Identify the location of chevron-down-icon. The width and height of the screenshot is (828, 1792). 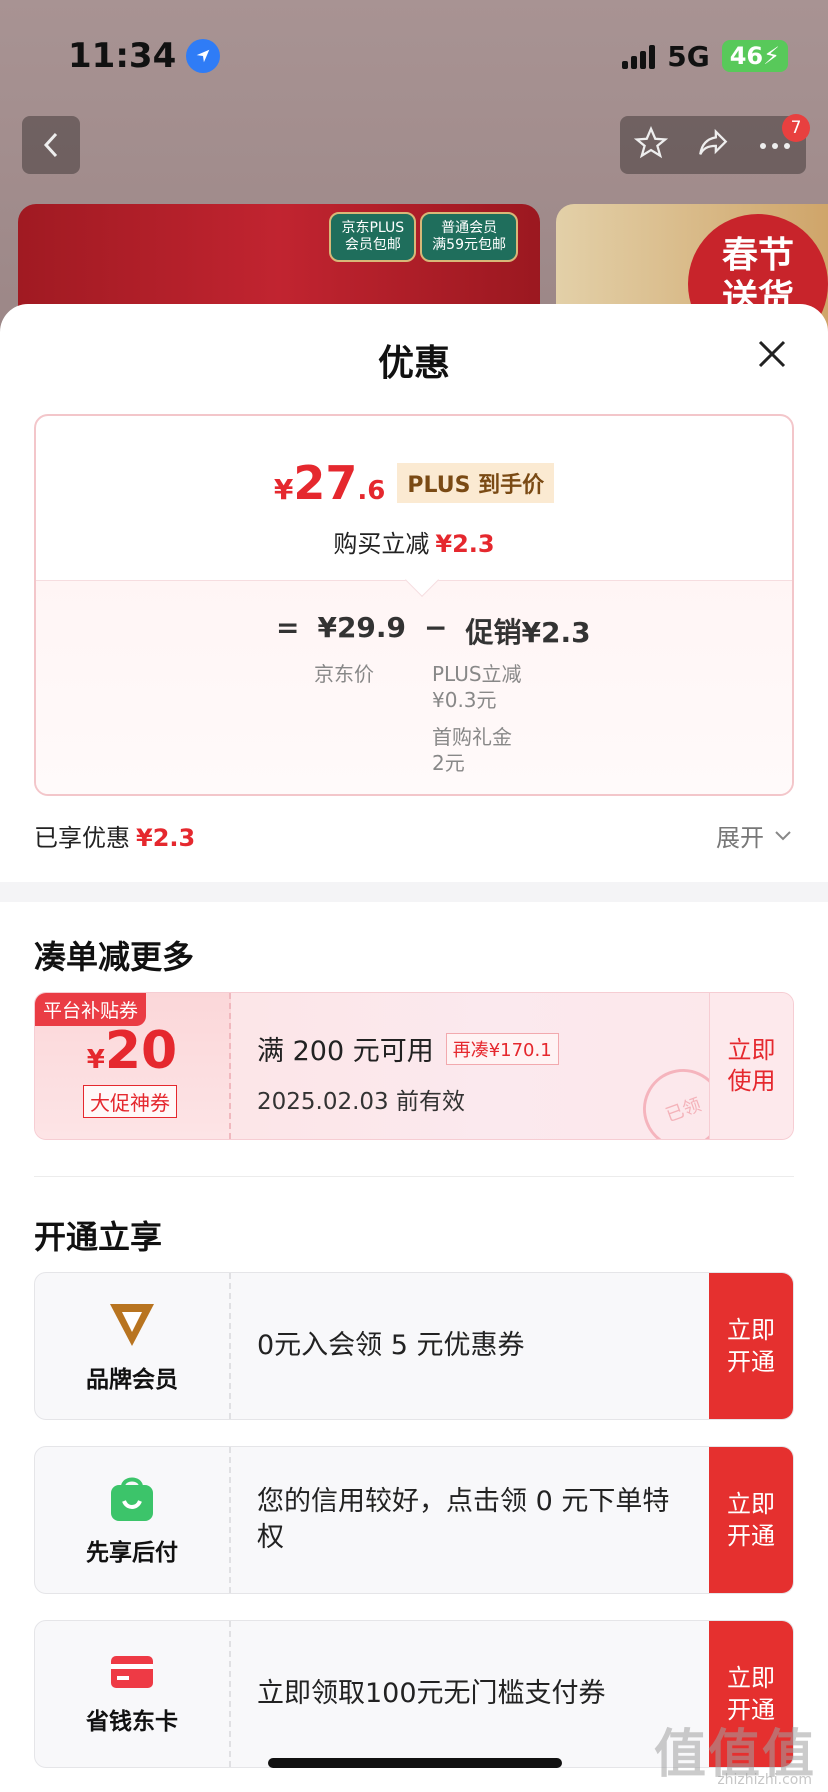
(783, 835).